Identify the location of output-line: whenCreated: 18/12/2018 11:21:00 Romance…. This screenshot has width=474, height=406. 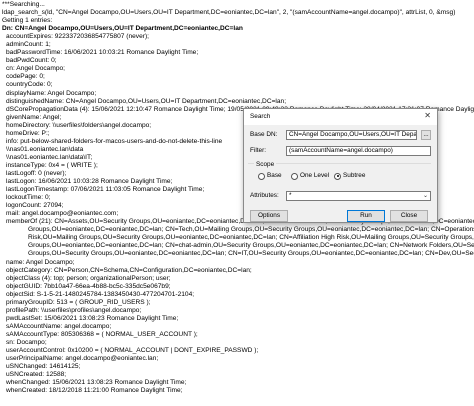
(94, 391).